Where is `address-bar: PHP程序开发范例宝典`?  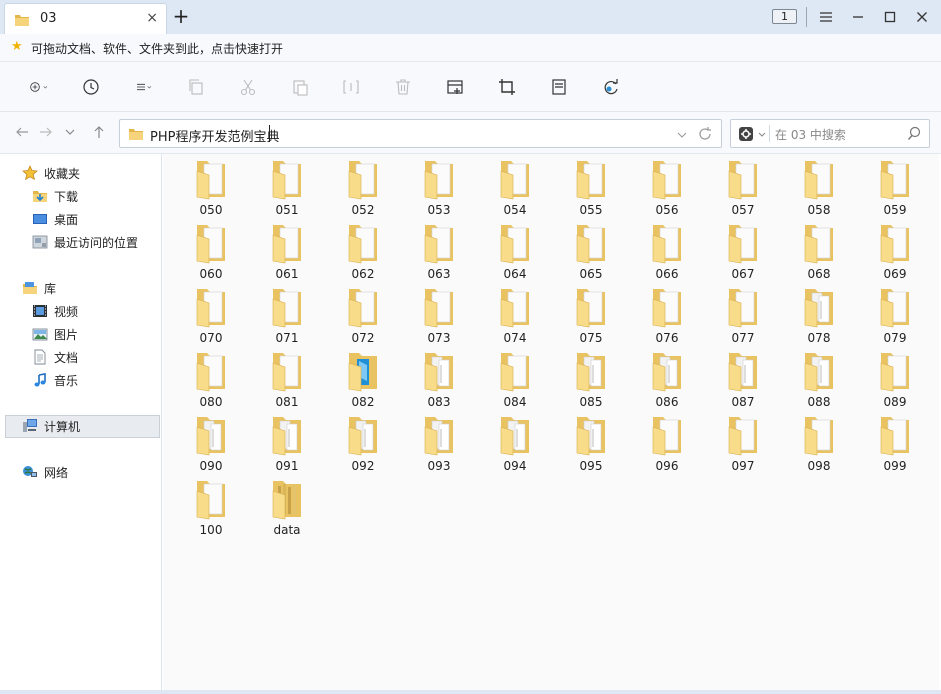 address-bar: PHP程序开发范例宝典 is located at coordinates (420, 133).